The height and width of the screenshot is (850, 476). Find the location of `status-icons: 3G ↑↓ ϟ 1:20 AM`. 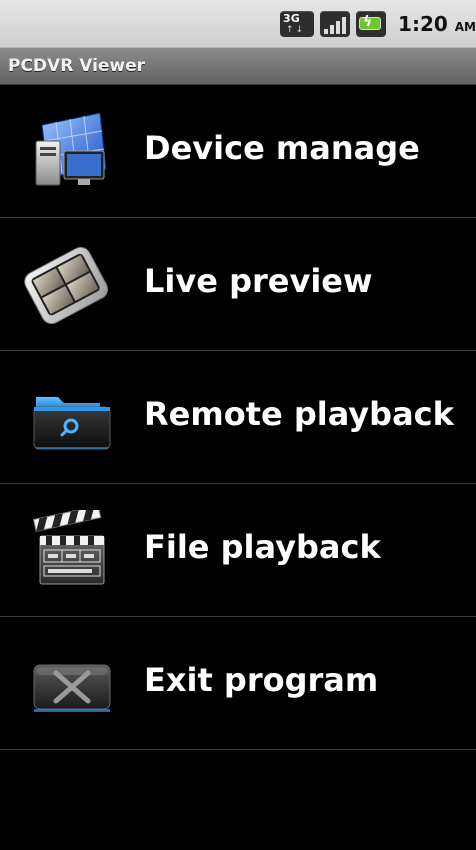

status-icons: 3G ↑↓ ϟ 1:20 AM is located at coordinates (378, 24).